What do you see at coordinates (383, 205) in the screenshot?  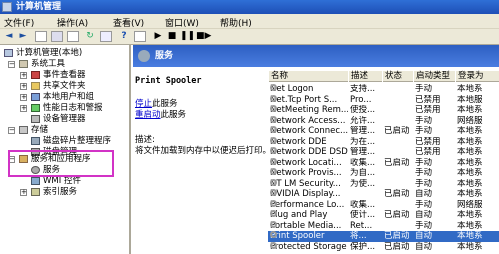 I see `table-row: Performance Lo... 收集... 手动 网络服` at bounding box center [383, 205].